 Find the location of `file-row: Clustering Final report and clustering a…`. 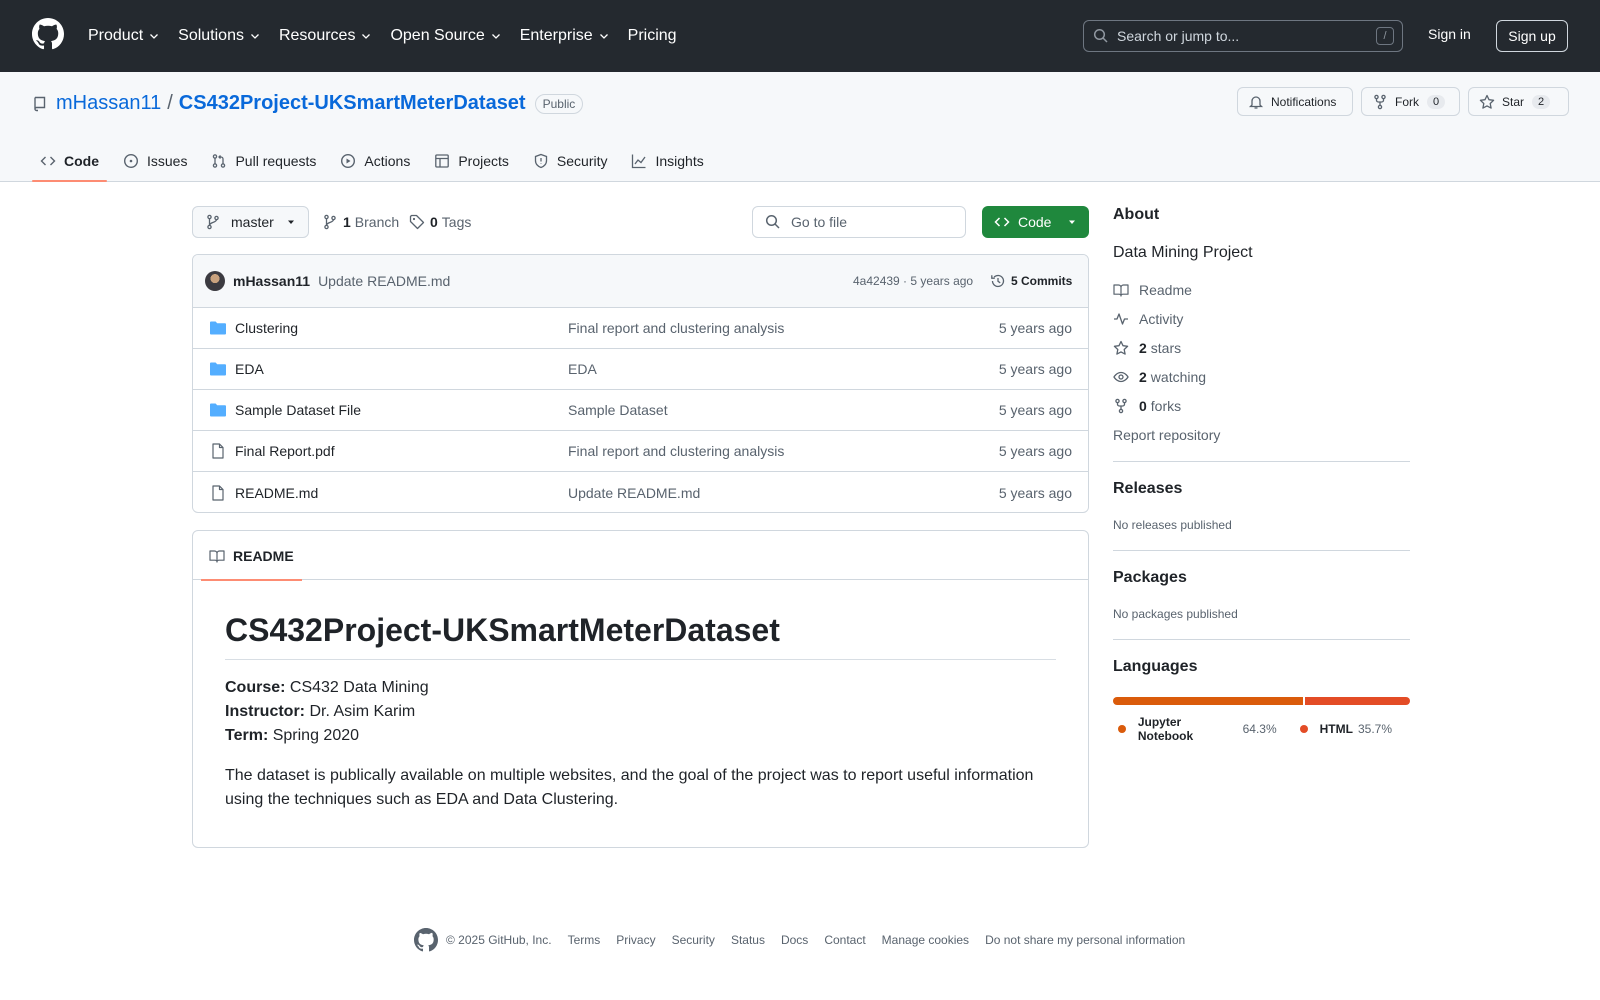

file-row: Clustering Final report and clustering a… is located at coordinates (640, 328).